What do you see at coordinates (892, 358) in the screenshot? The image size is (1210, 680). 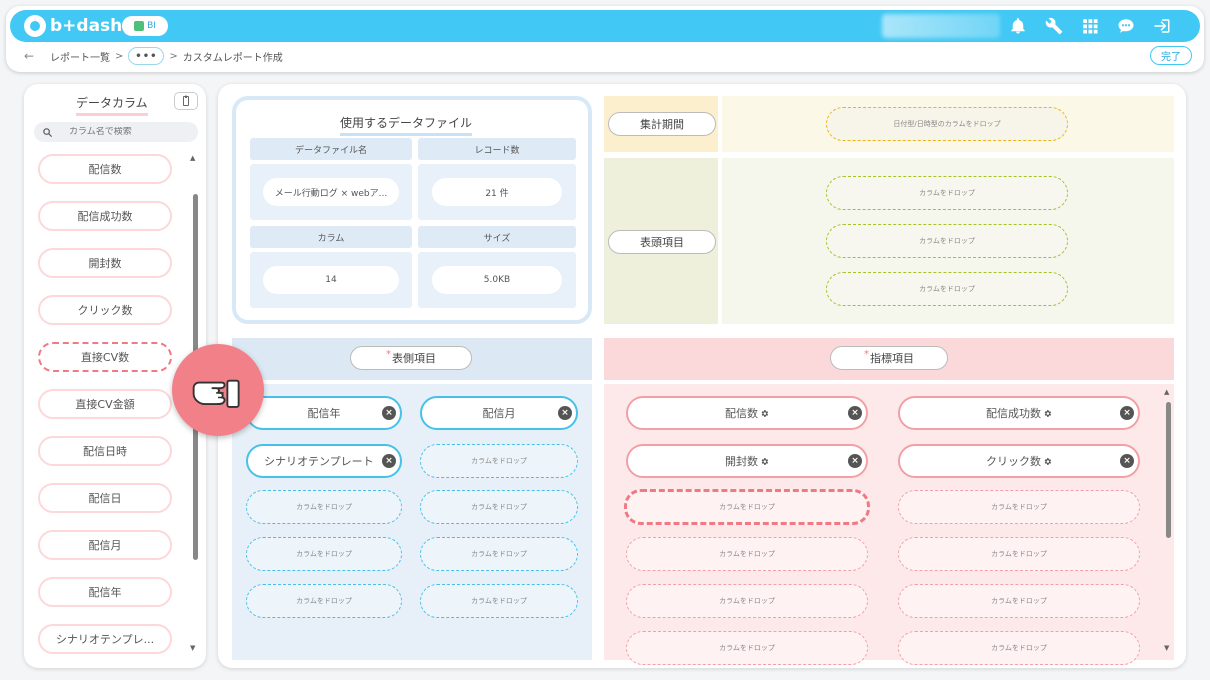 I see `metrics-label-text: 指標項目` at bounding box center [892, 358].